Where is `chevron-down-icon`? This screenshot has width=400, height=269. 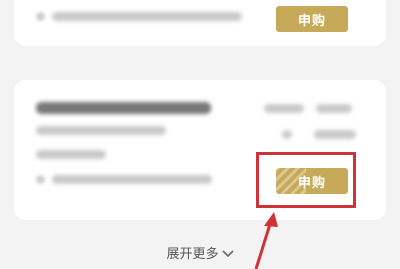 chevron-down-icon is located at coordinates (227, 255).